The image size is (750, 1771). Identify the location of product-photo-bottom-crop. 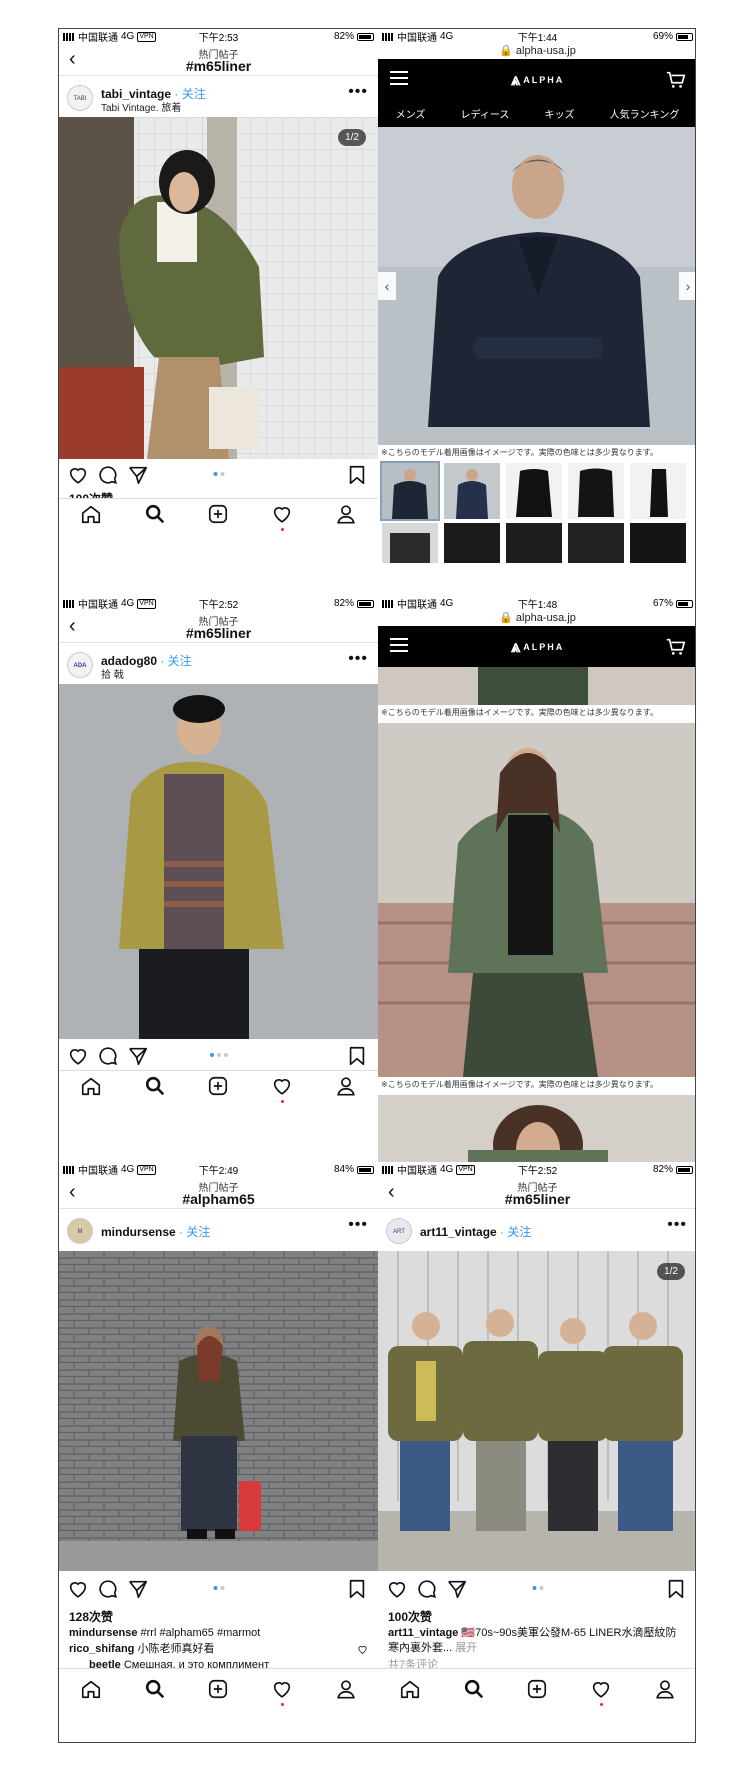
(536, 1128).